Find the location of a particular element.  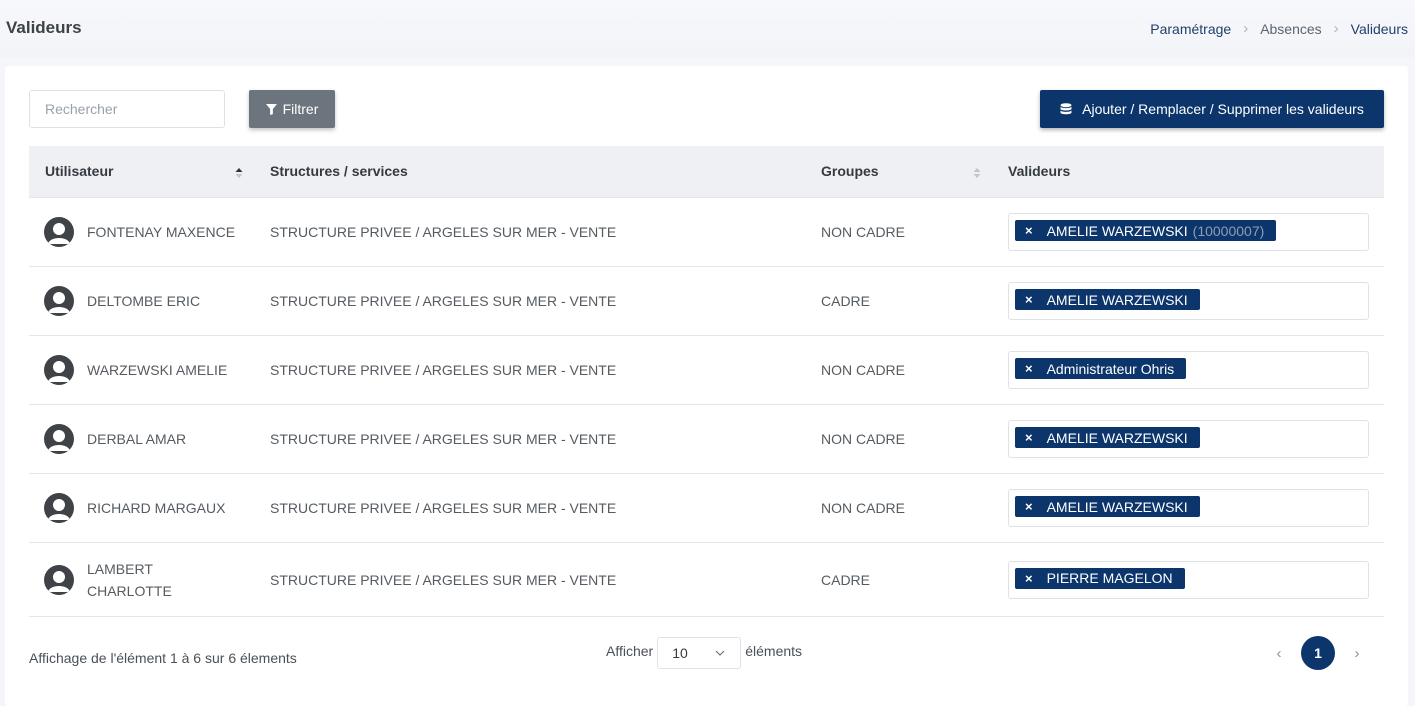

user-name: RICHARD MARGAUX is located at coordinates (156, 508).